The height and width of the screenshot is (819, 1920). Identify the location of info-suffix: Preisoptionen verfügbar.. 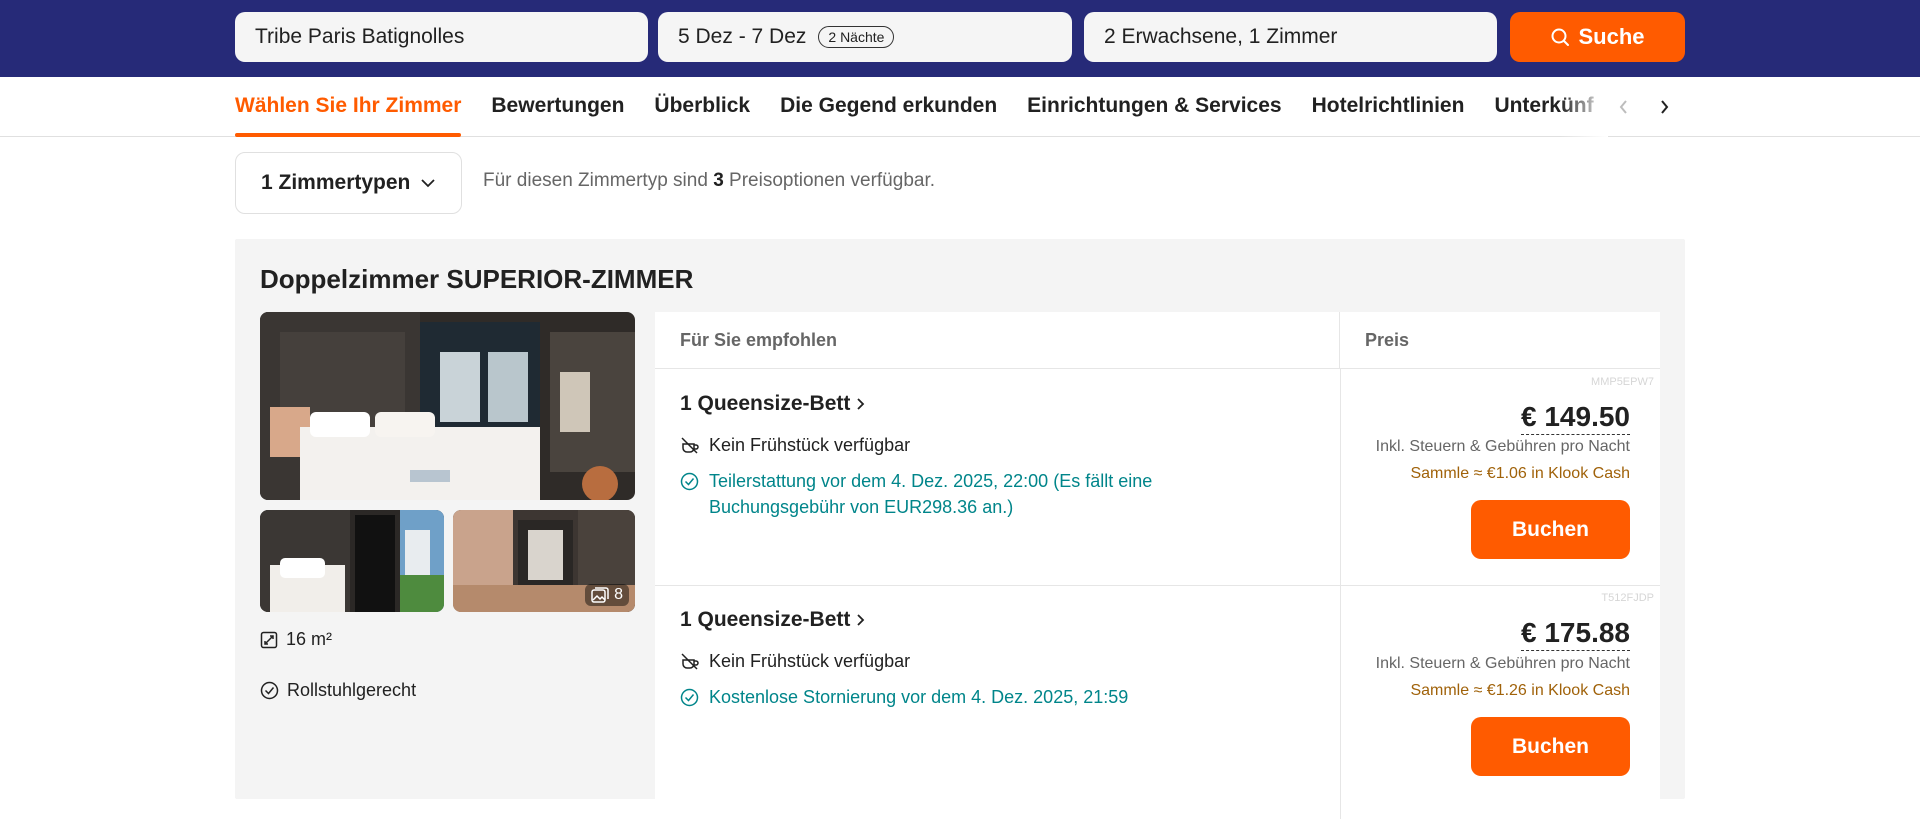
(829, 180).